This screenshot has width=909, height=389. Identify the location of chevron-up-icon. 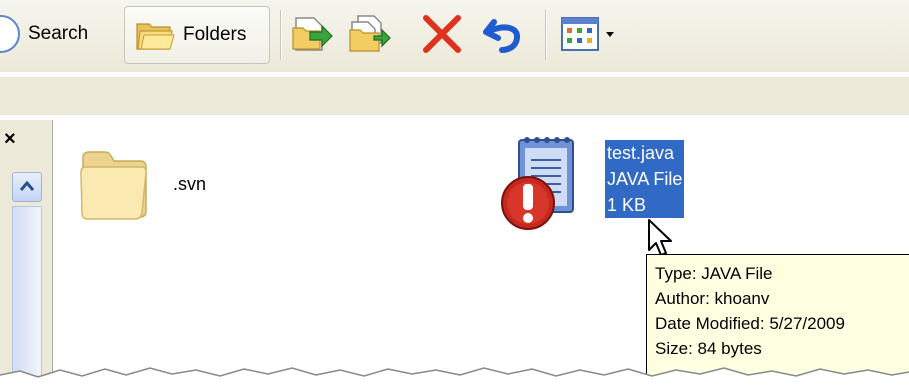
(27, 185).